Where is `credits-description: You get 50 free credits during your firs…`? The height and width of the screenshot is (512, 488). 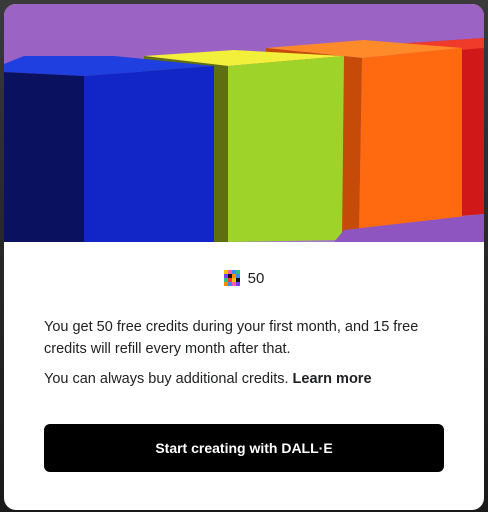
credits-description: You get 50 free credits during your firs… is located at coordinates (244, 357).